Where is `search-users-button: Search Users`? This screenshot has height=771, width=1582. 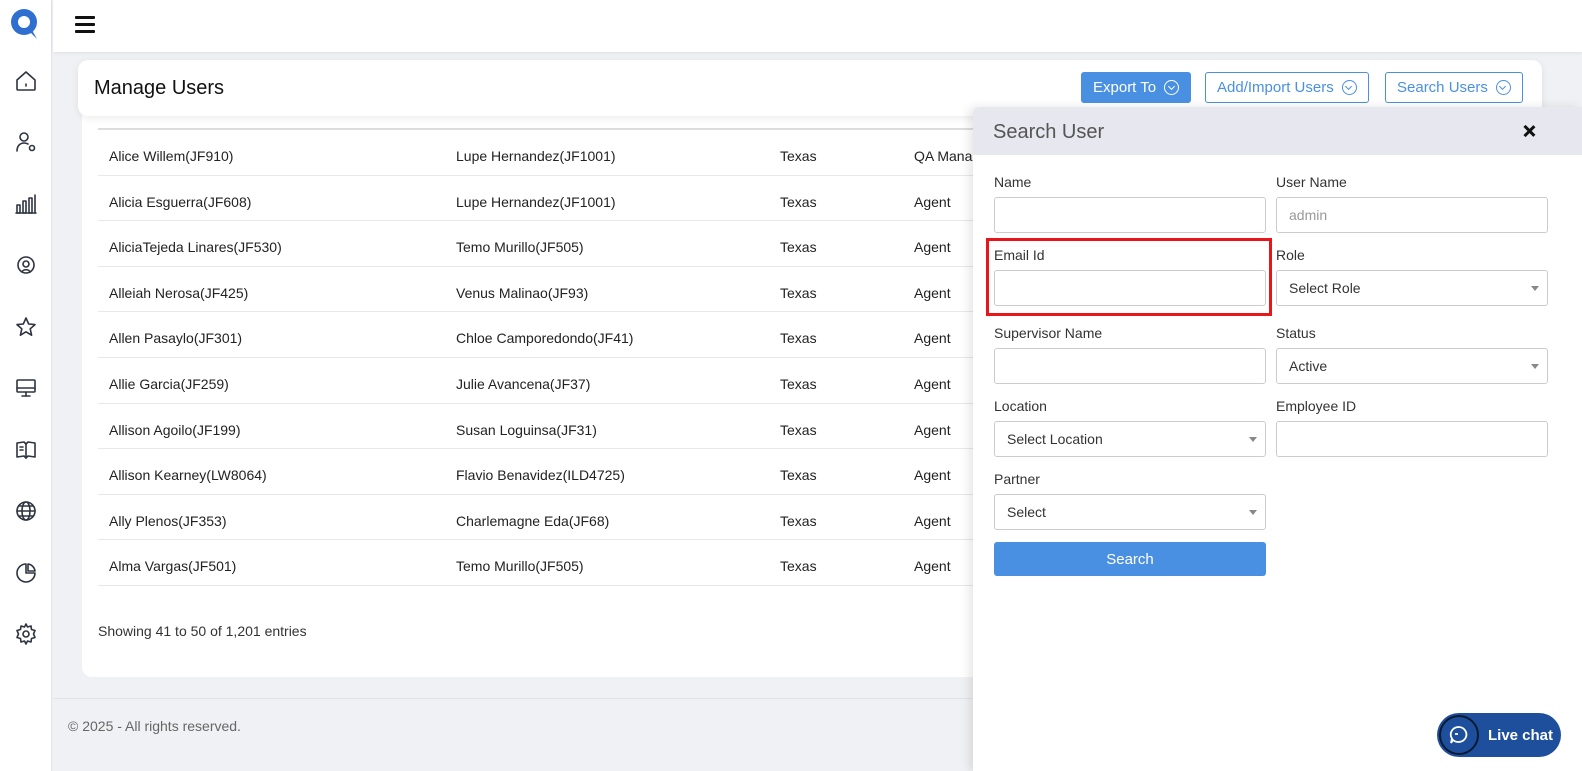 search-users-button: Search Users is located at coordinates (1454, 87).